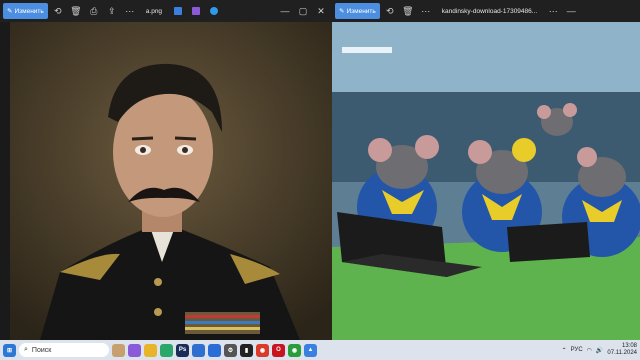  Describe the element at coordinates (303, 11) in the screenshot. I see `maximize-icon: ▢` at that location.